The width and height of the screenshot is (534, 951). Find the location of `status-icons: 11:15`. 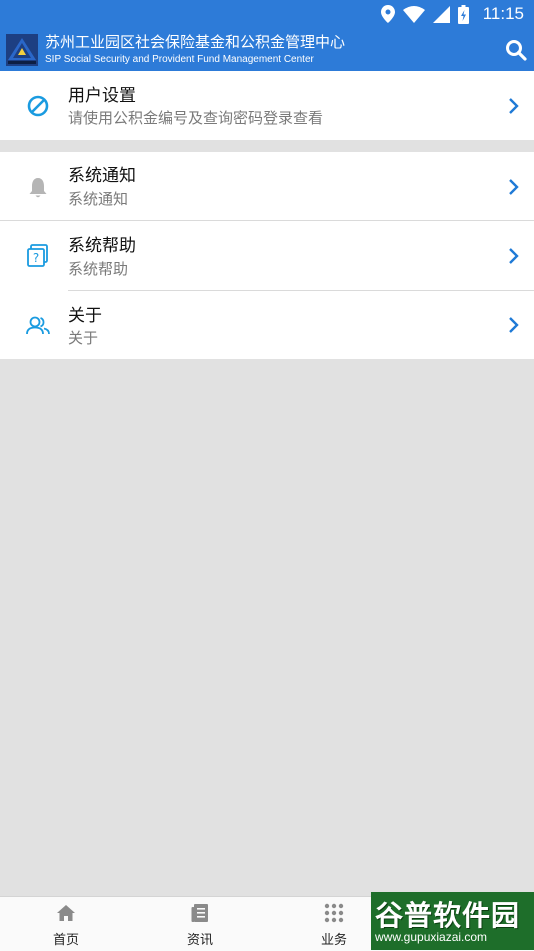

status-icons: 11:15 is located at coordinates (452, 14).